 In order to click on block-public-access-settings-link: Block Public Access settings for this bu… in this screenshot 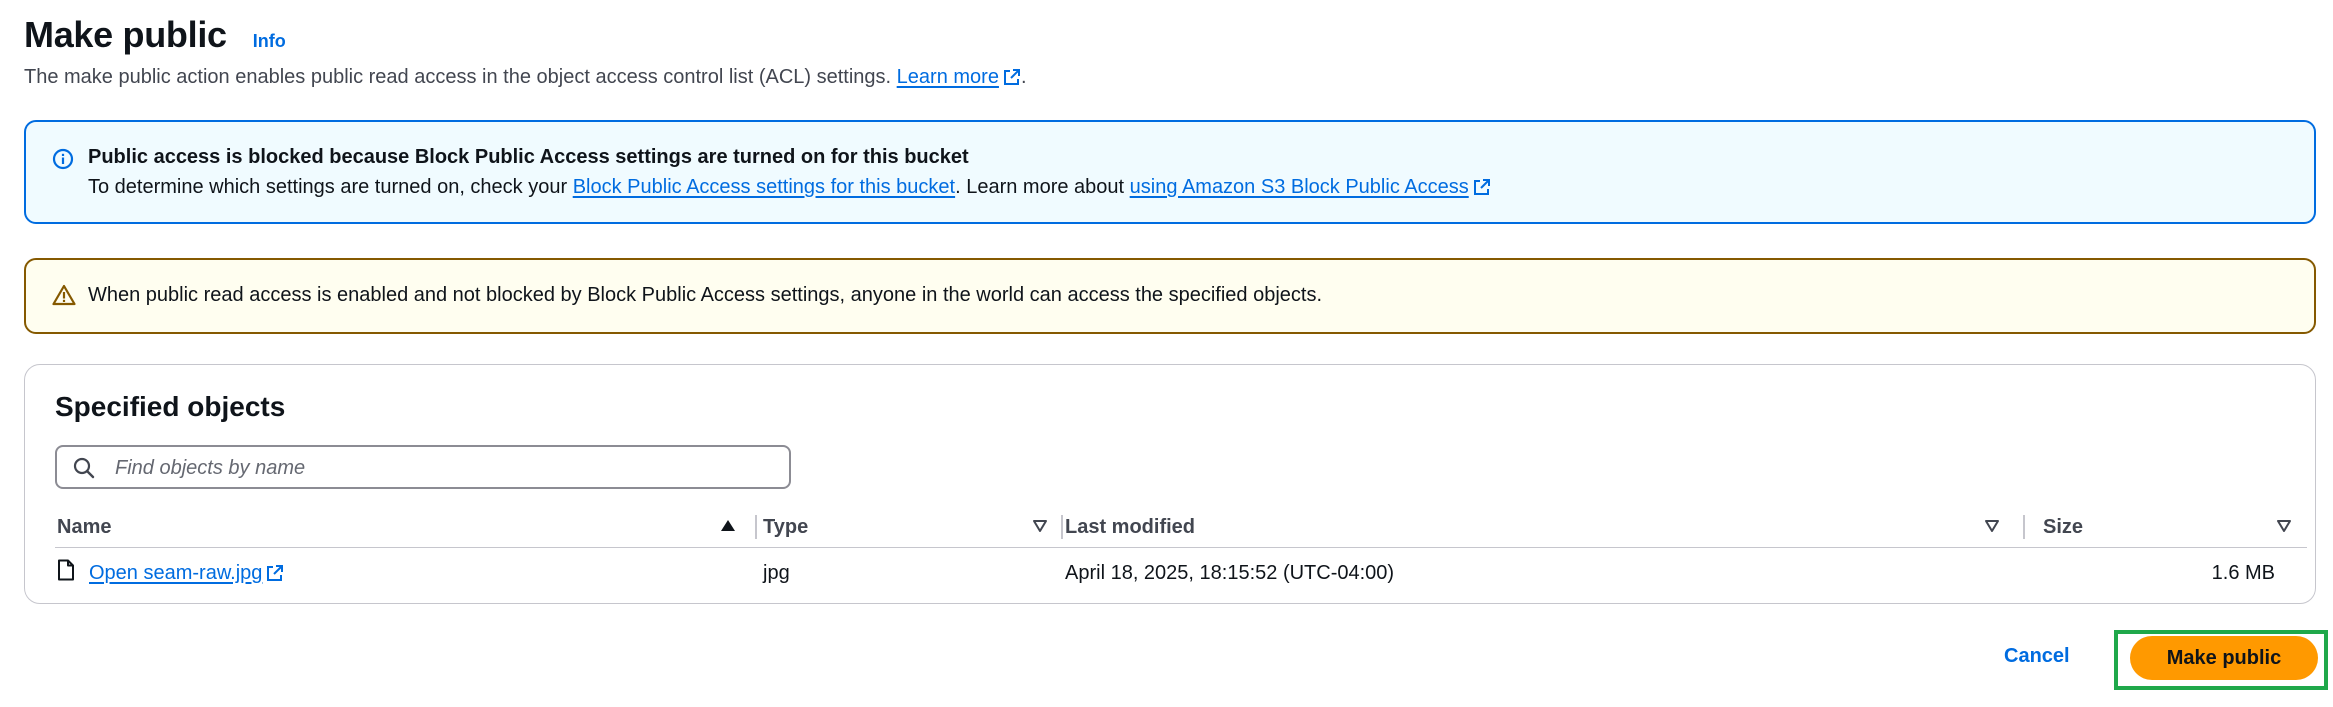, I will do `click(764, 187)`.